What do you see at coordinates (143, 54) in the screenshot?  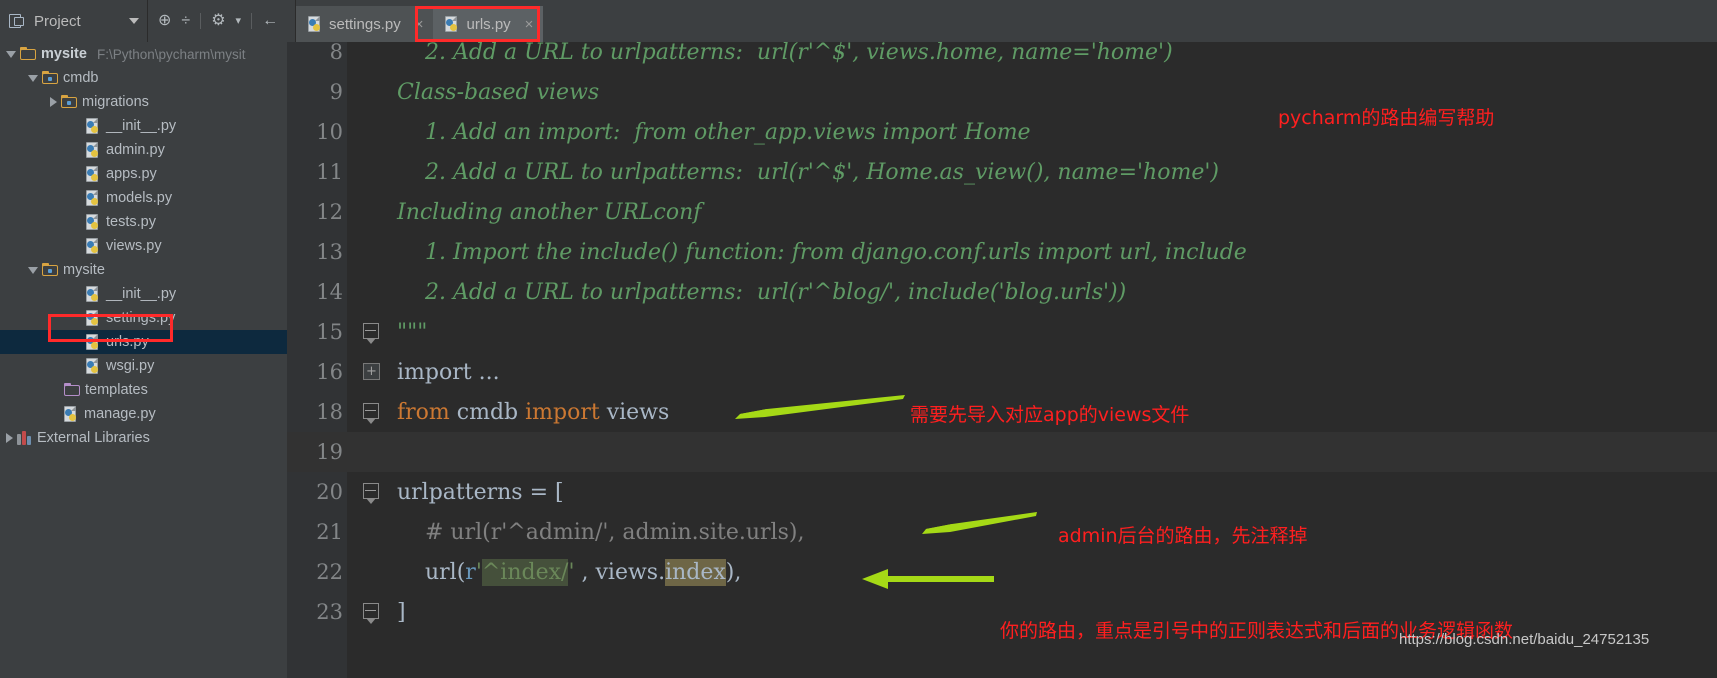 I see `tree-item-mysite: mysite F:\Python\pycharm\mysit` at bounding box center [143, 54].